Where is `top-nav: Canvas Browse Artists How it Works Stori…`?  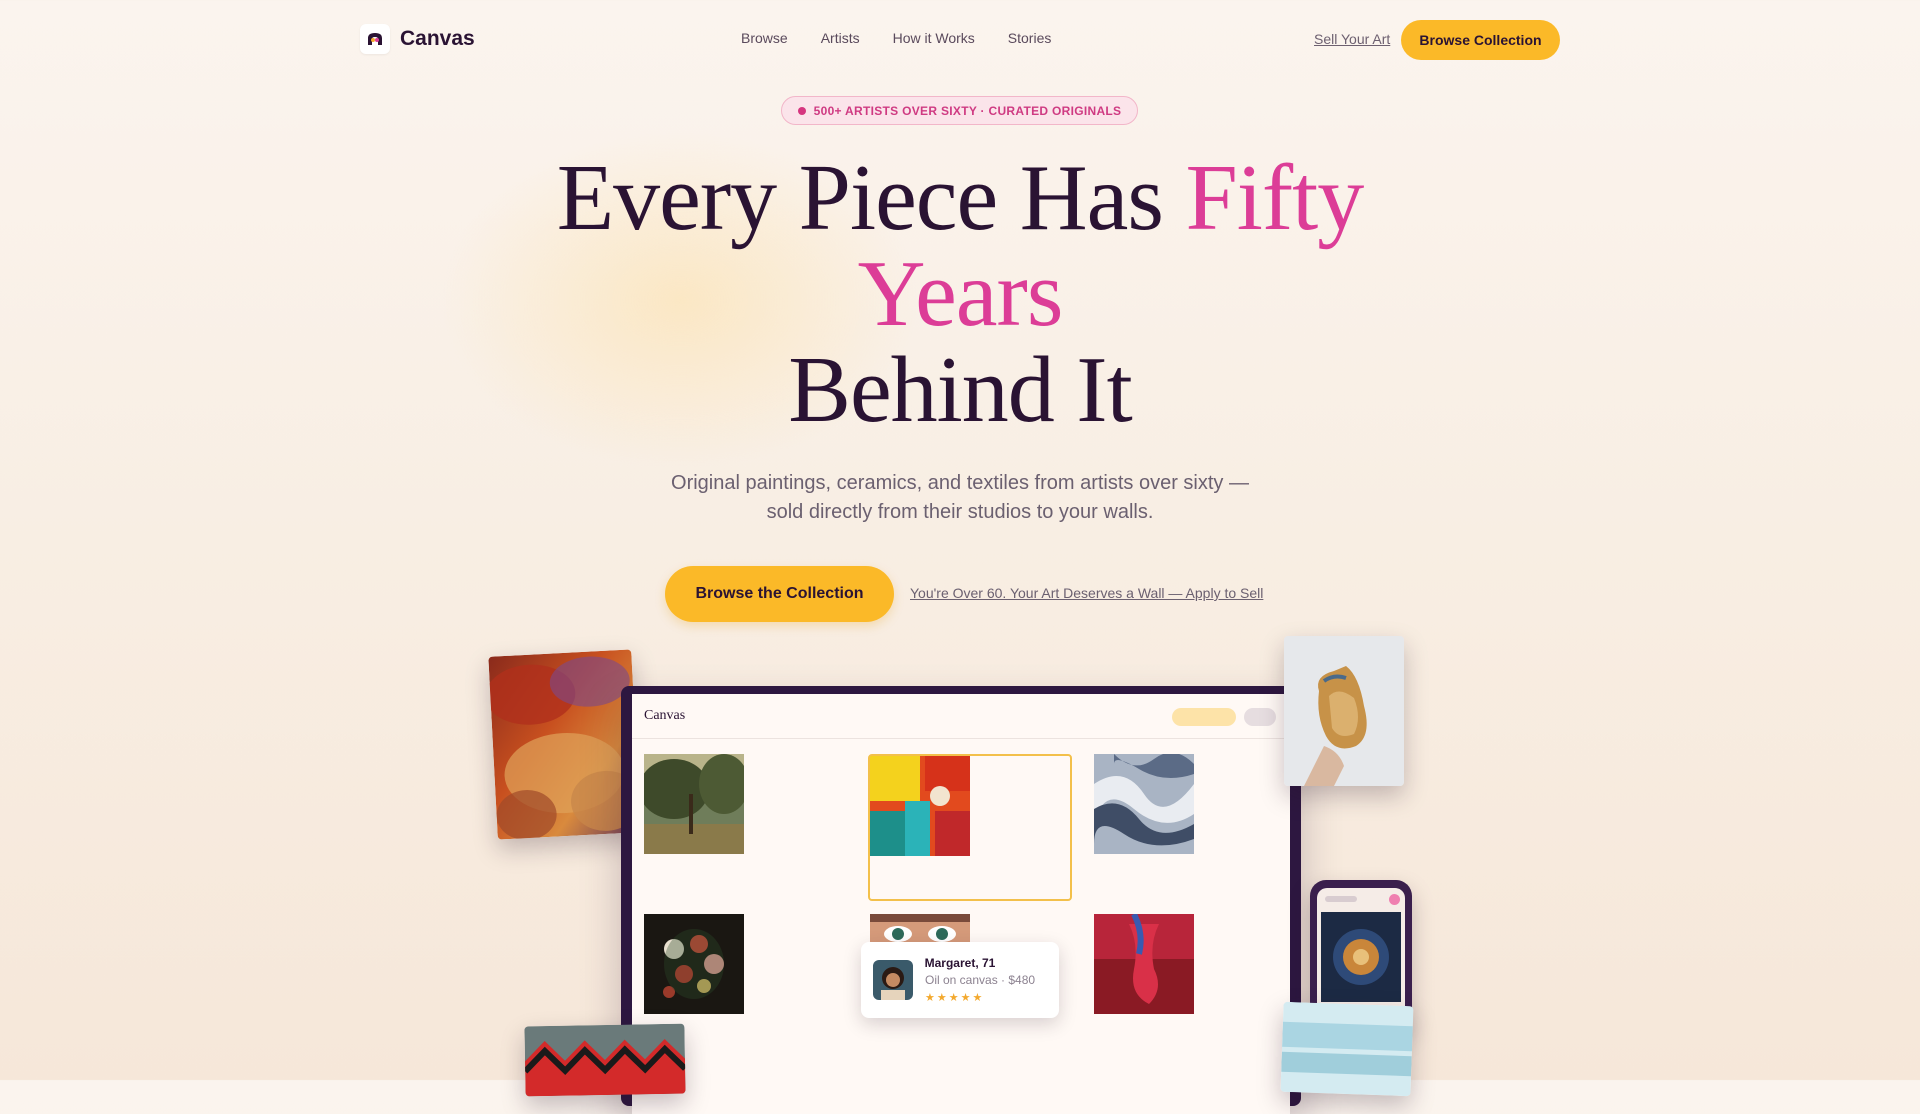 top-nav: Canvas Browse Artists How it Works Stori… is located at coordinates (960, 40).